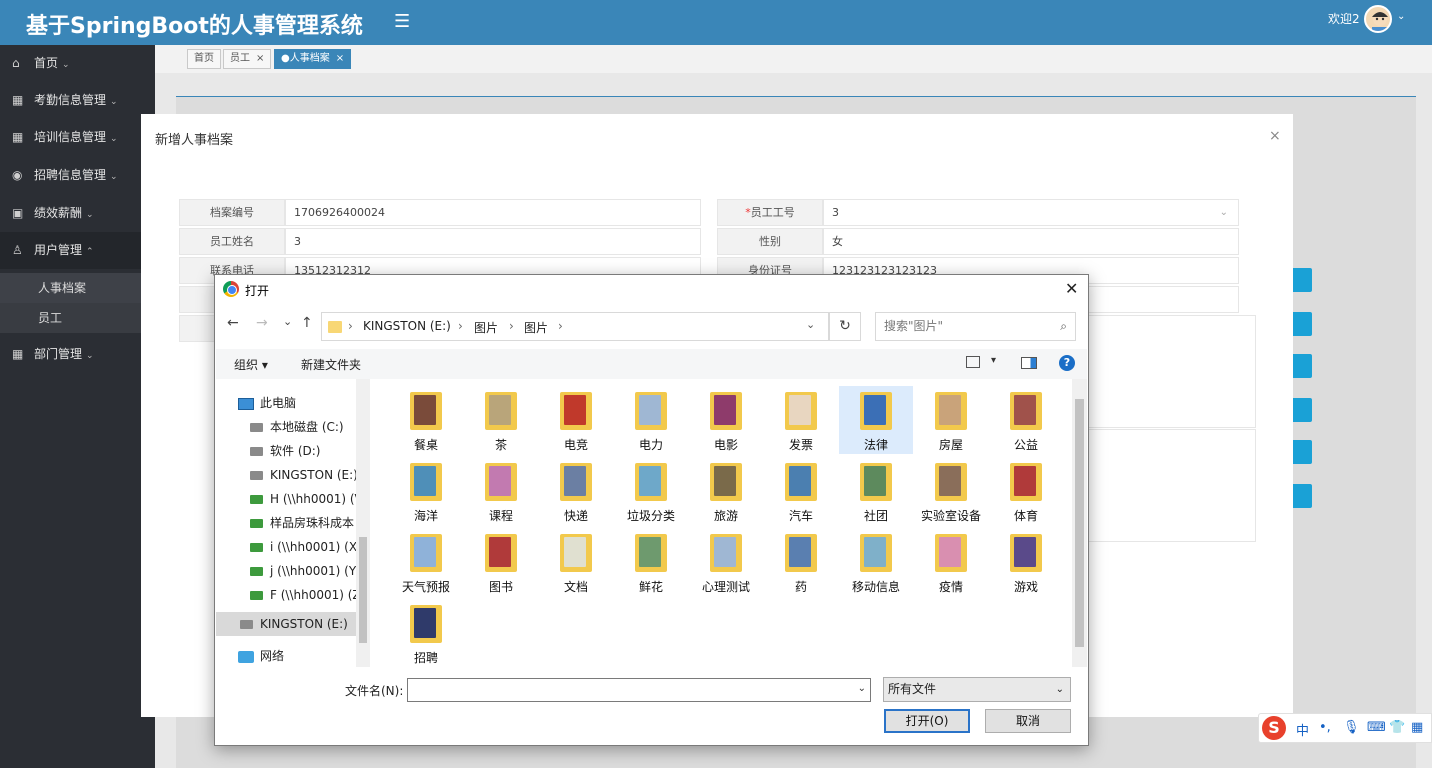  I want to click on emp-no-select: 3 ⌄, so click(1031, 212).